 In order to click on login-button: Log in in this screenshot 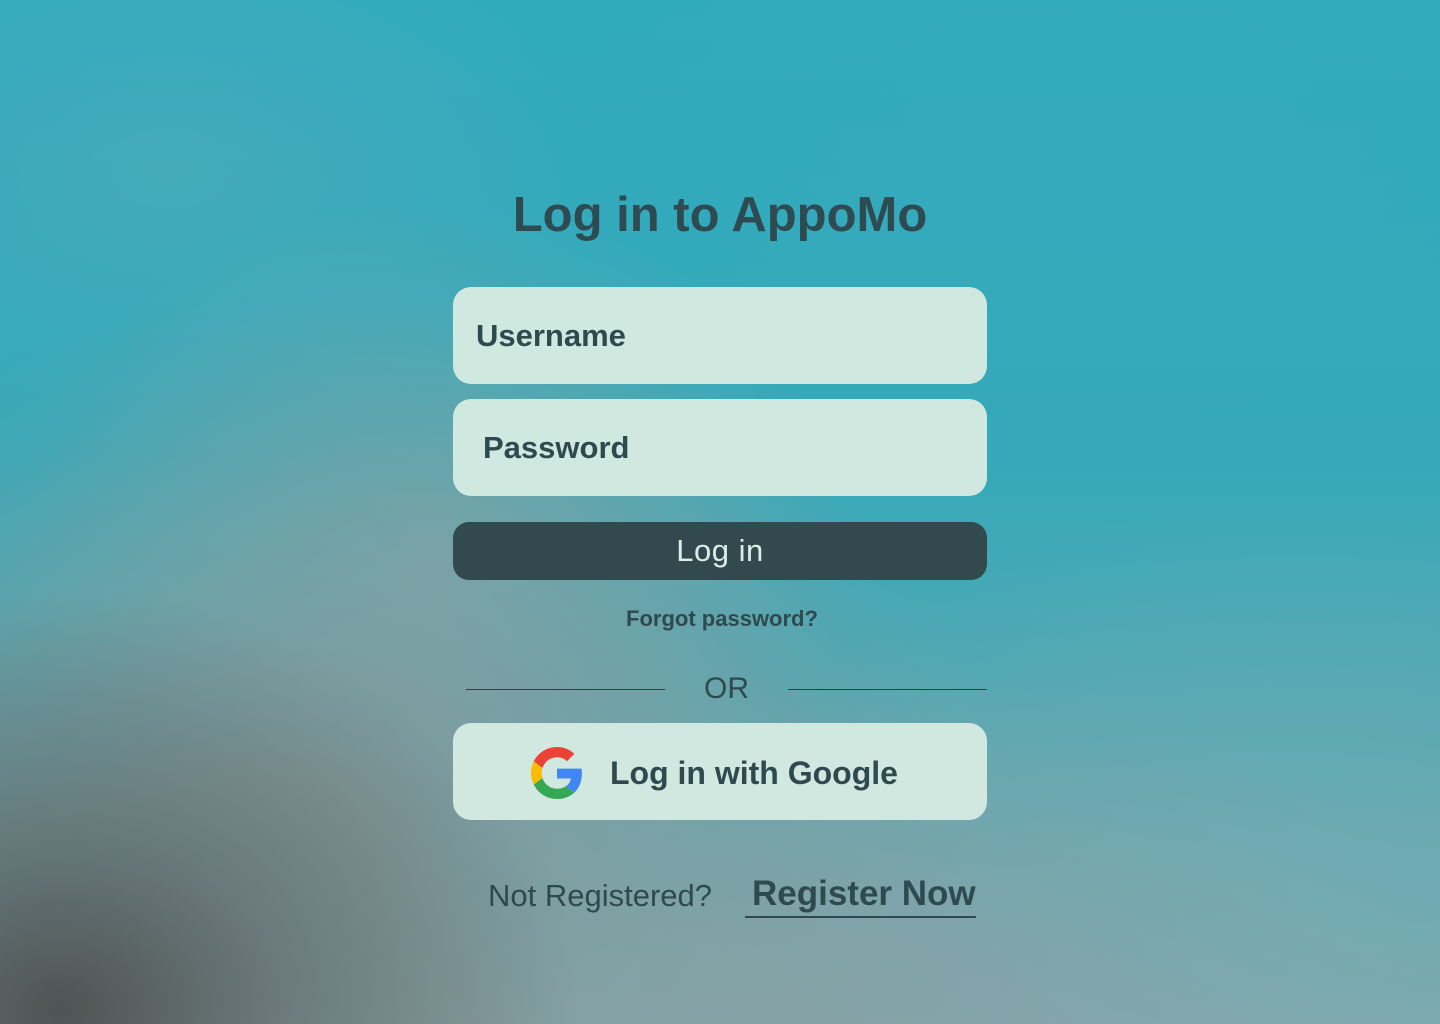, I will do `click(720, 551)`.